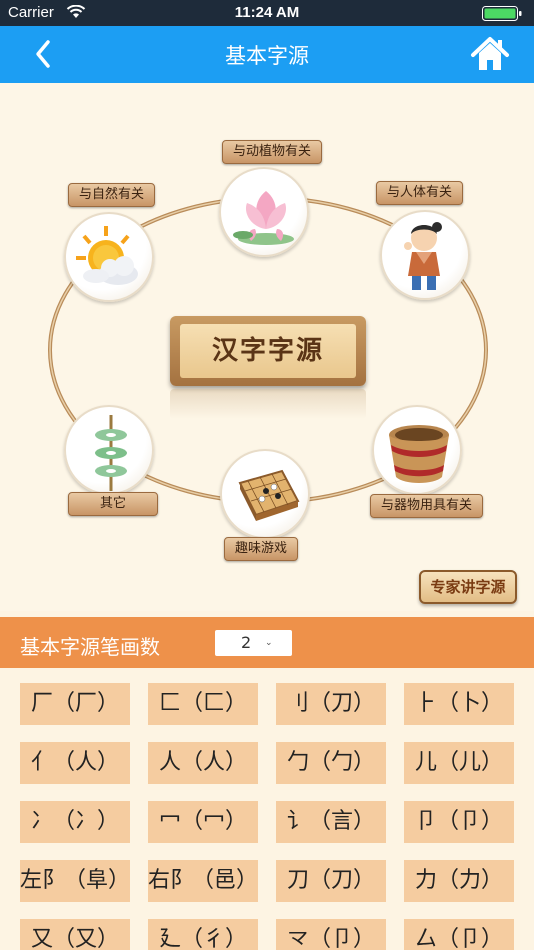 This screenshot has height=950, width=534. I want to click on stroke-filter-bar: 基本字源笔画数 2 ⌄, so click(267, 642).